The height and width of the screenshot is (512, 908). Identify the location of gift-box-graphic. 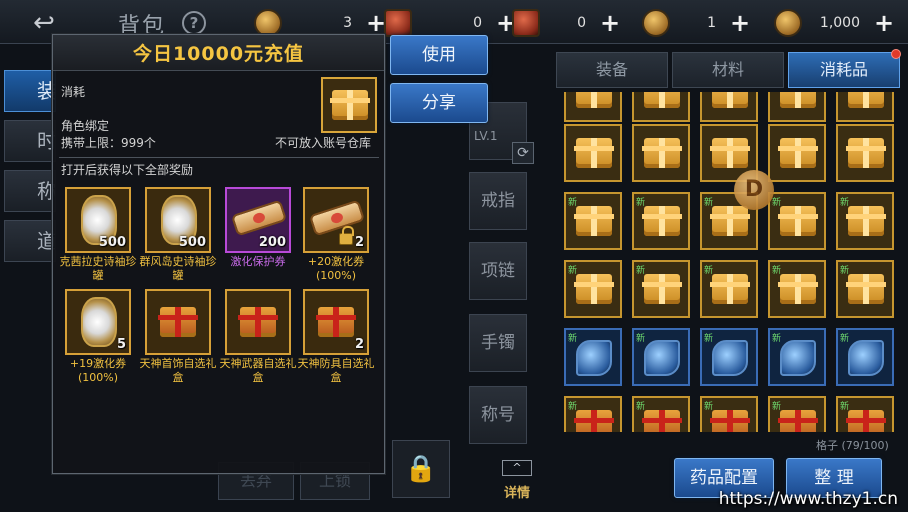
(350, 105).